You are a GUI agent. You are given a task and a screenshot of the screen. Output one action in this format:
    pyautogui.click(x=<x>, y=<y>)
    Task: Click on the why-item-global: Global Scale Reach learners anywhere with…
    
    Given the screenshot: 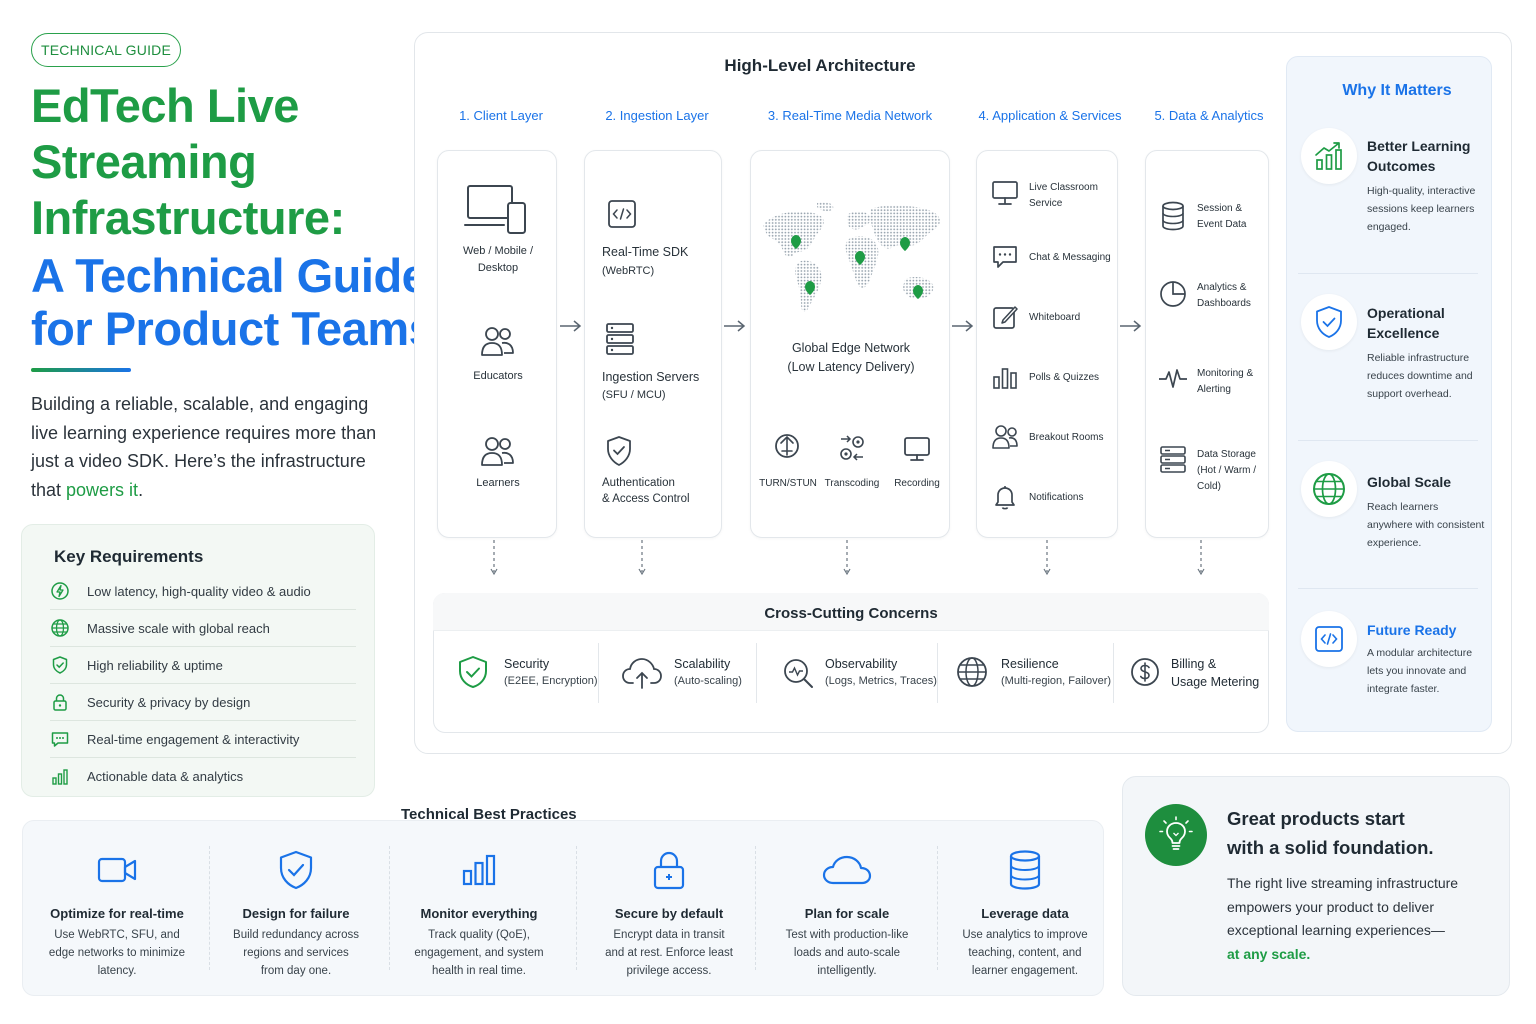 What is the action you would take?
    pyautogui.click(x=1426, y=511)
    